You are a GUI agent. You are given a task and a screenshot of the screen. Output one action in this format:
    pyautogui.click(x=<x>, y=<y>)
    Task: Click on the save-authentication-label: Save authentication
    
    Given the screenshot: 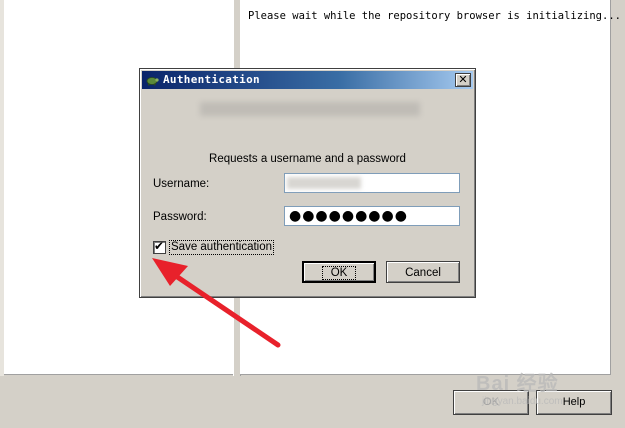 What is the action you would take?
    pyautogui.click(x=221, y=247)
    